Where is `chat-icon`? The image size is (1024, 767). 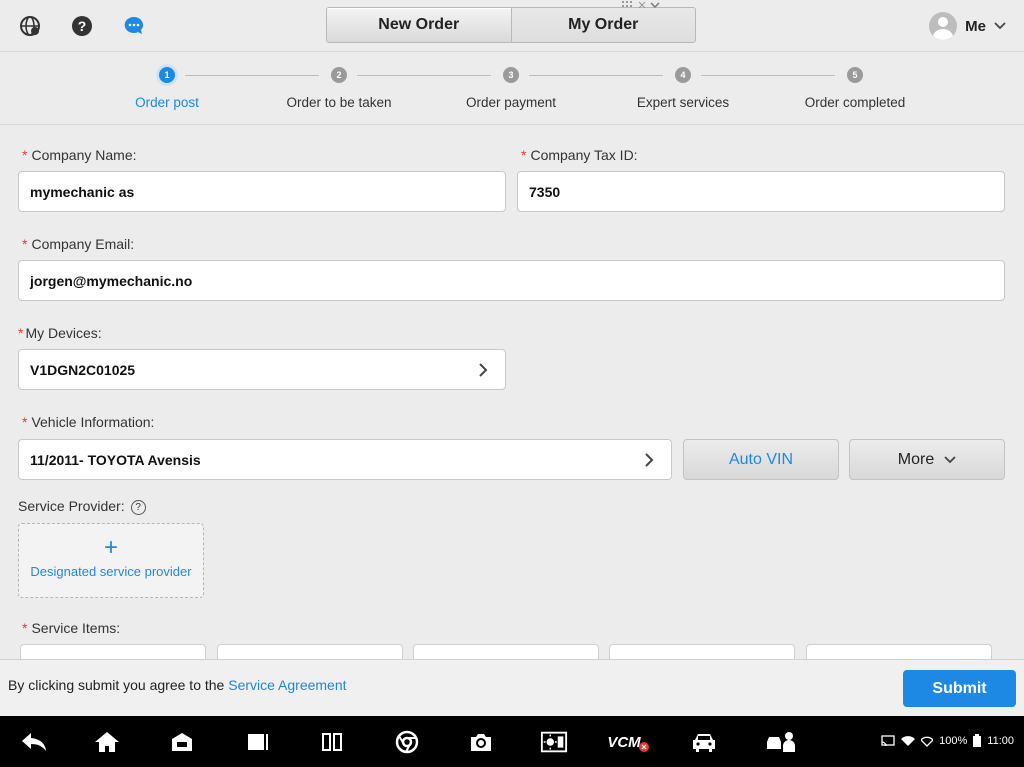 chat-icon is located at coordinates (134, 26).